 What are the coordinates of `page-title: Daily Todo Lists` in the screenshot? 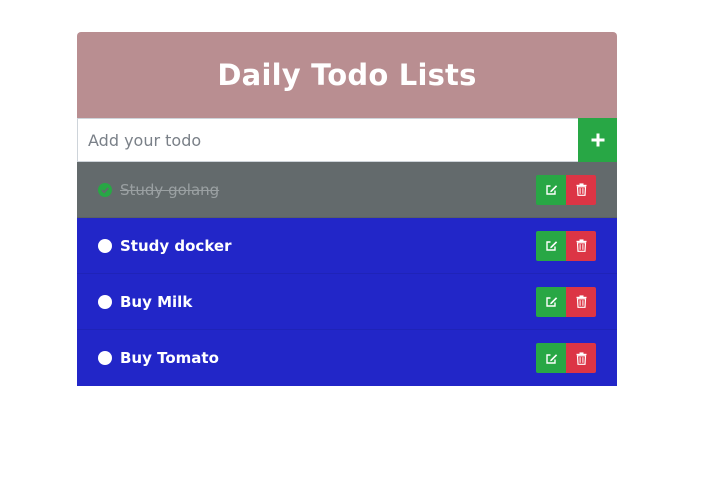 It's located at (347, 75).